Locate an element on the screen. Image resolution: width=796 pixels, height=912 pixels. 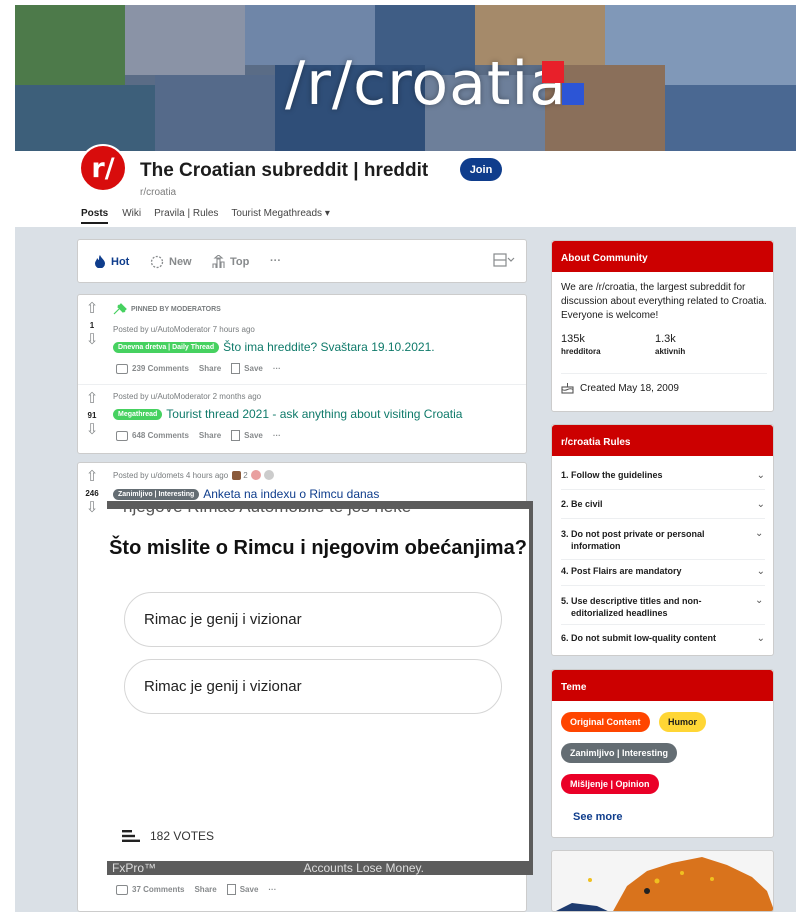
banner-title: /r/croatia is located at coordinates (426, 84).